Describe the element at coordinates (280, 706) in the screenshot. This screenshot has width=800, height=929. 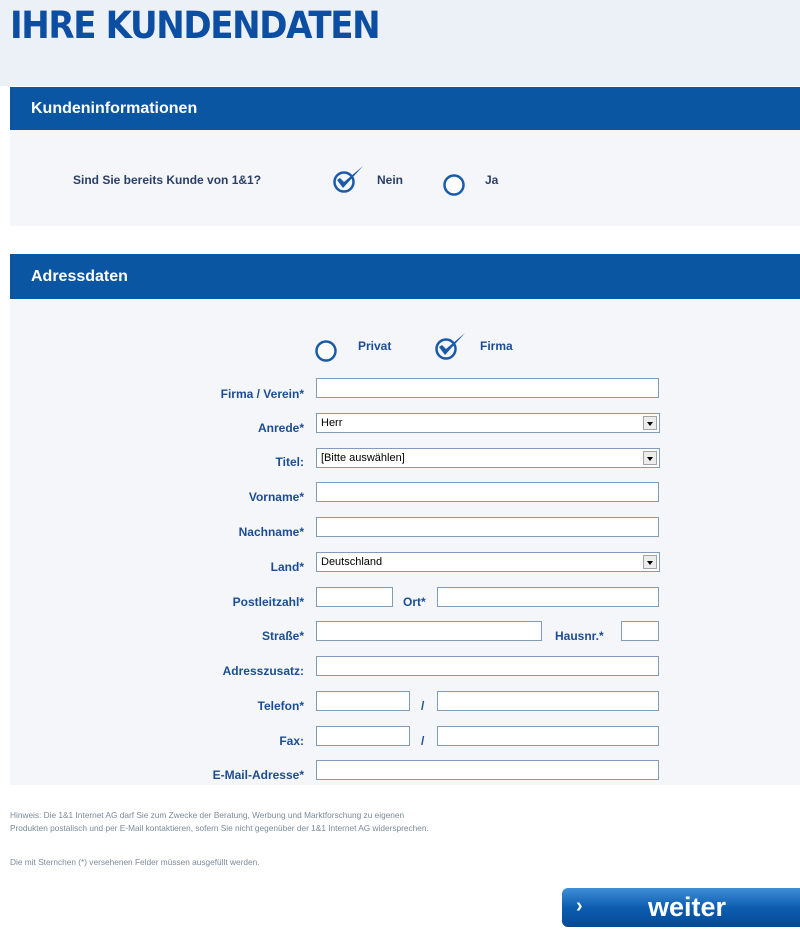
I see `label-telefon: Telefon*` at that location.